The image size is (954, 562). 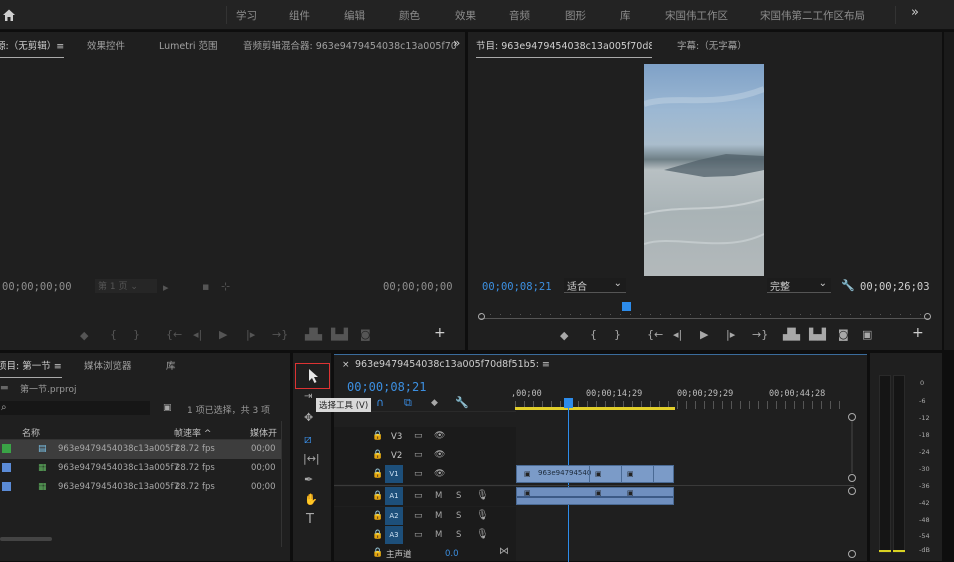 I want to click on close-tab-icon: ×, so click(x=346, y=365).